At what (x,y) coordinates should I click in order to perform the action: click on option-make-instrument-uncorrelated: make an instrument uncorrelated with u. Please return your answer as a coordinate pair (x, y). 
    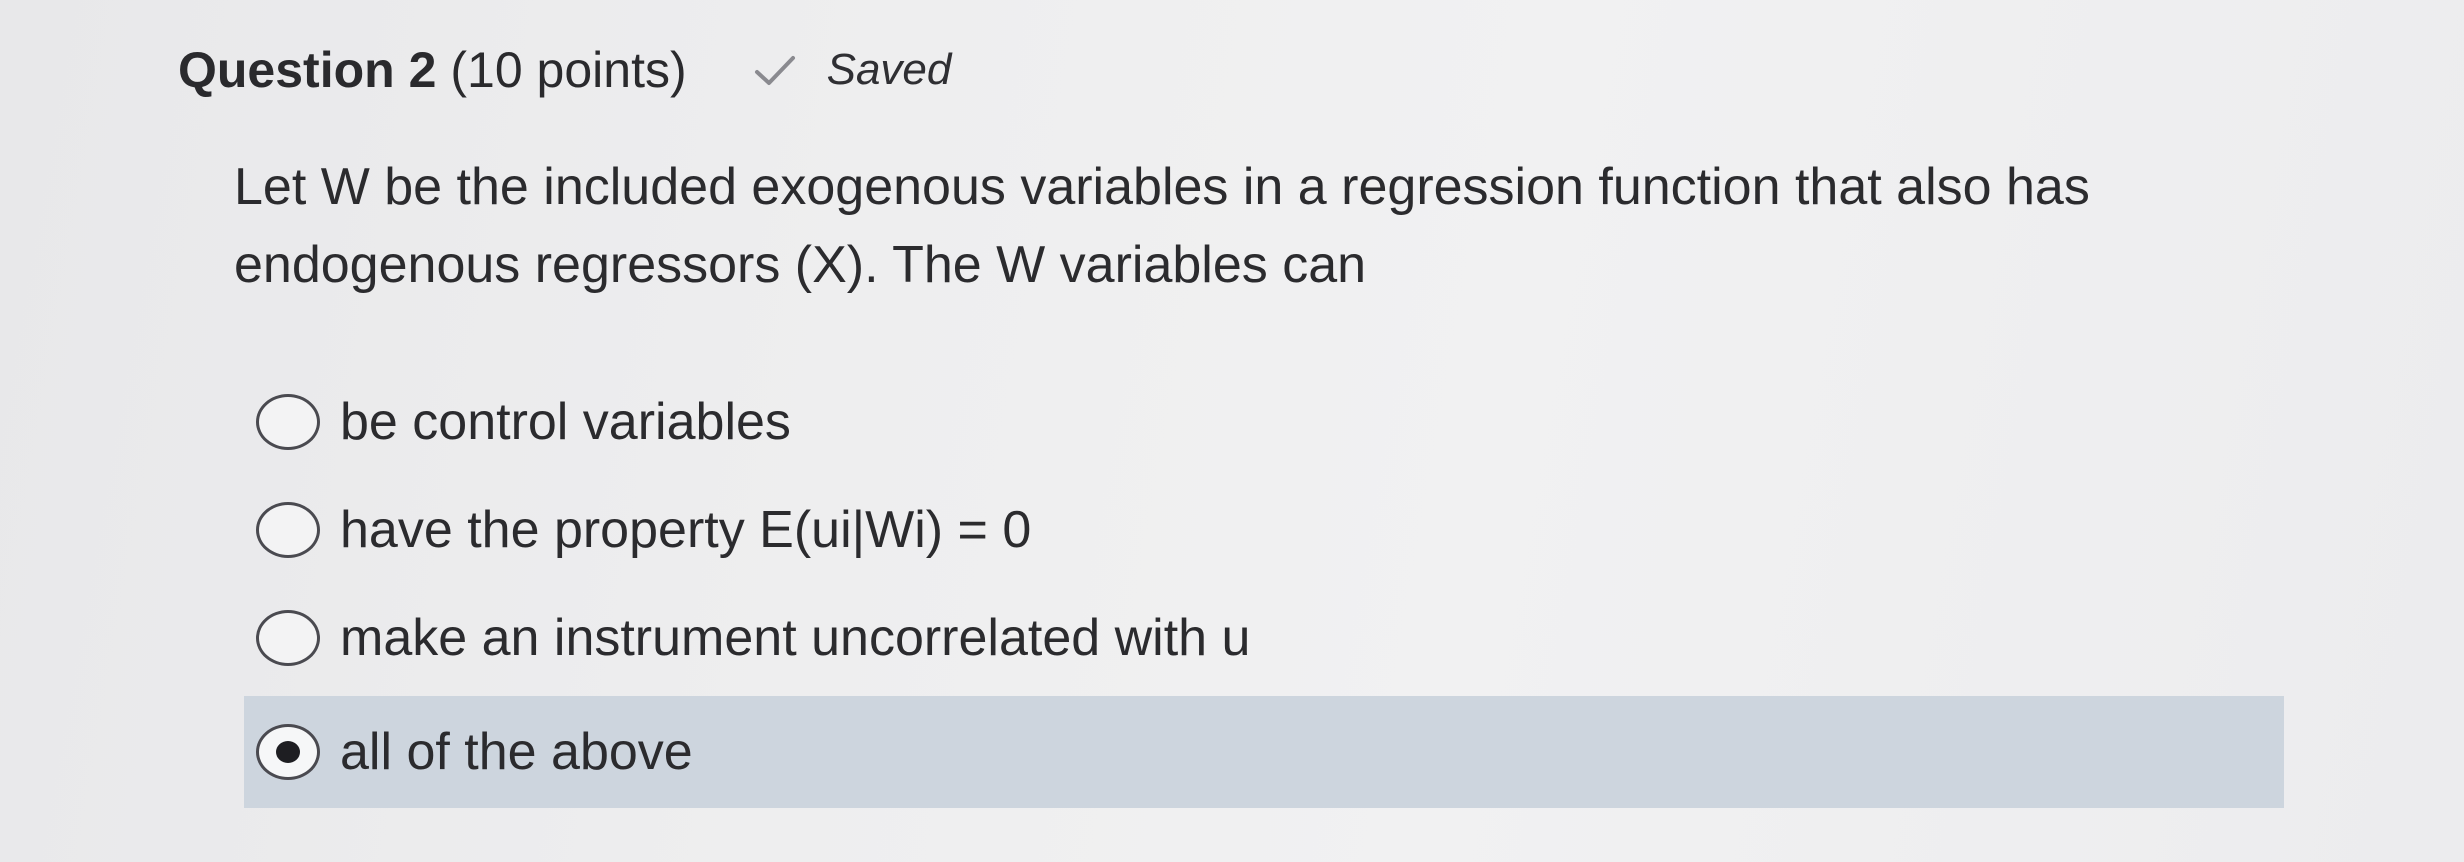
    Looking at the image, I should click on (1264, 638).